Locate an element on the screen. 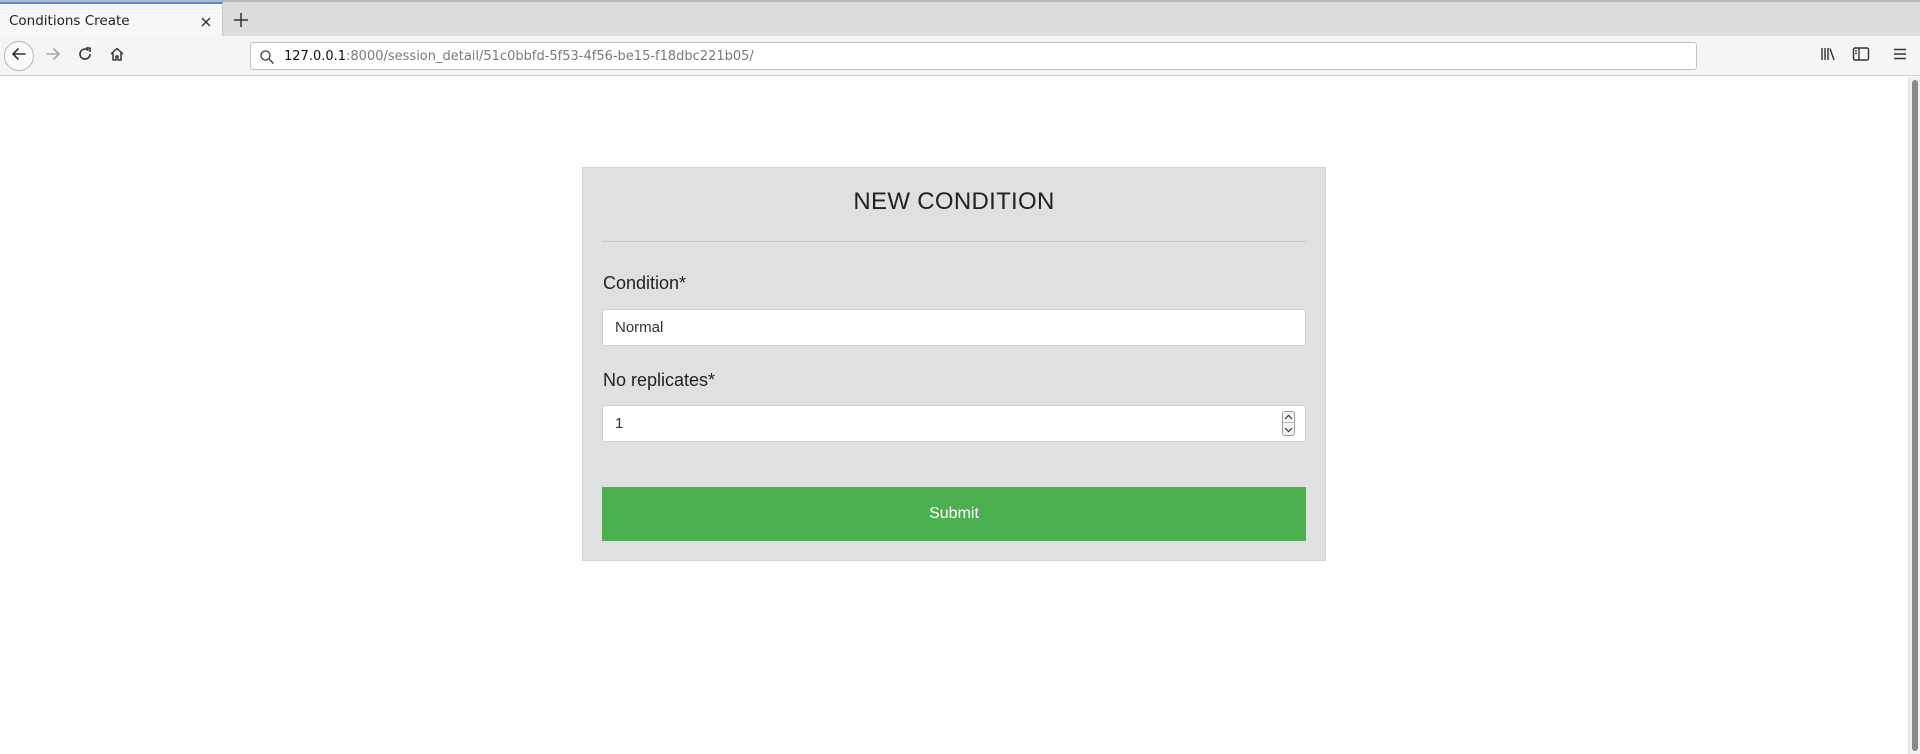  replicates-value: 1 is located at coordinates (619, 423).